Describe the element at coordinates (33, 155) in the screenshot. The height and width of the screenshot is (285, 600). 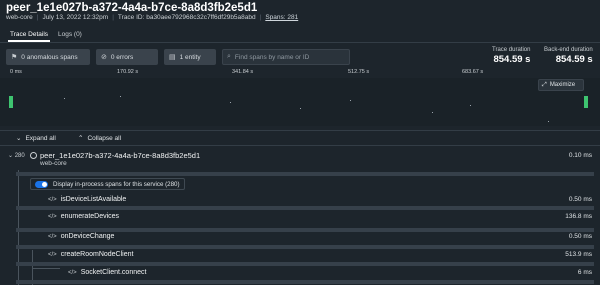
I see `globe-icon` at that location.